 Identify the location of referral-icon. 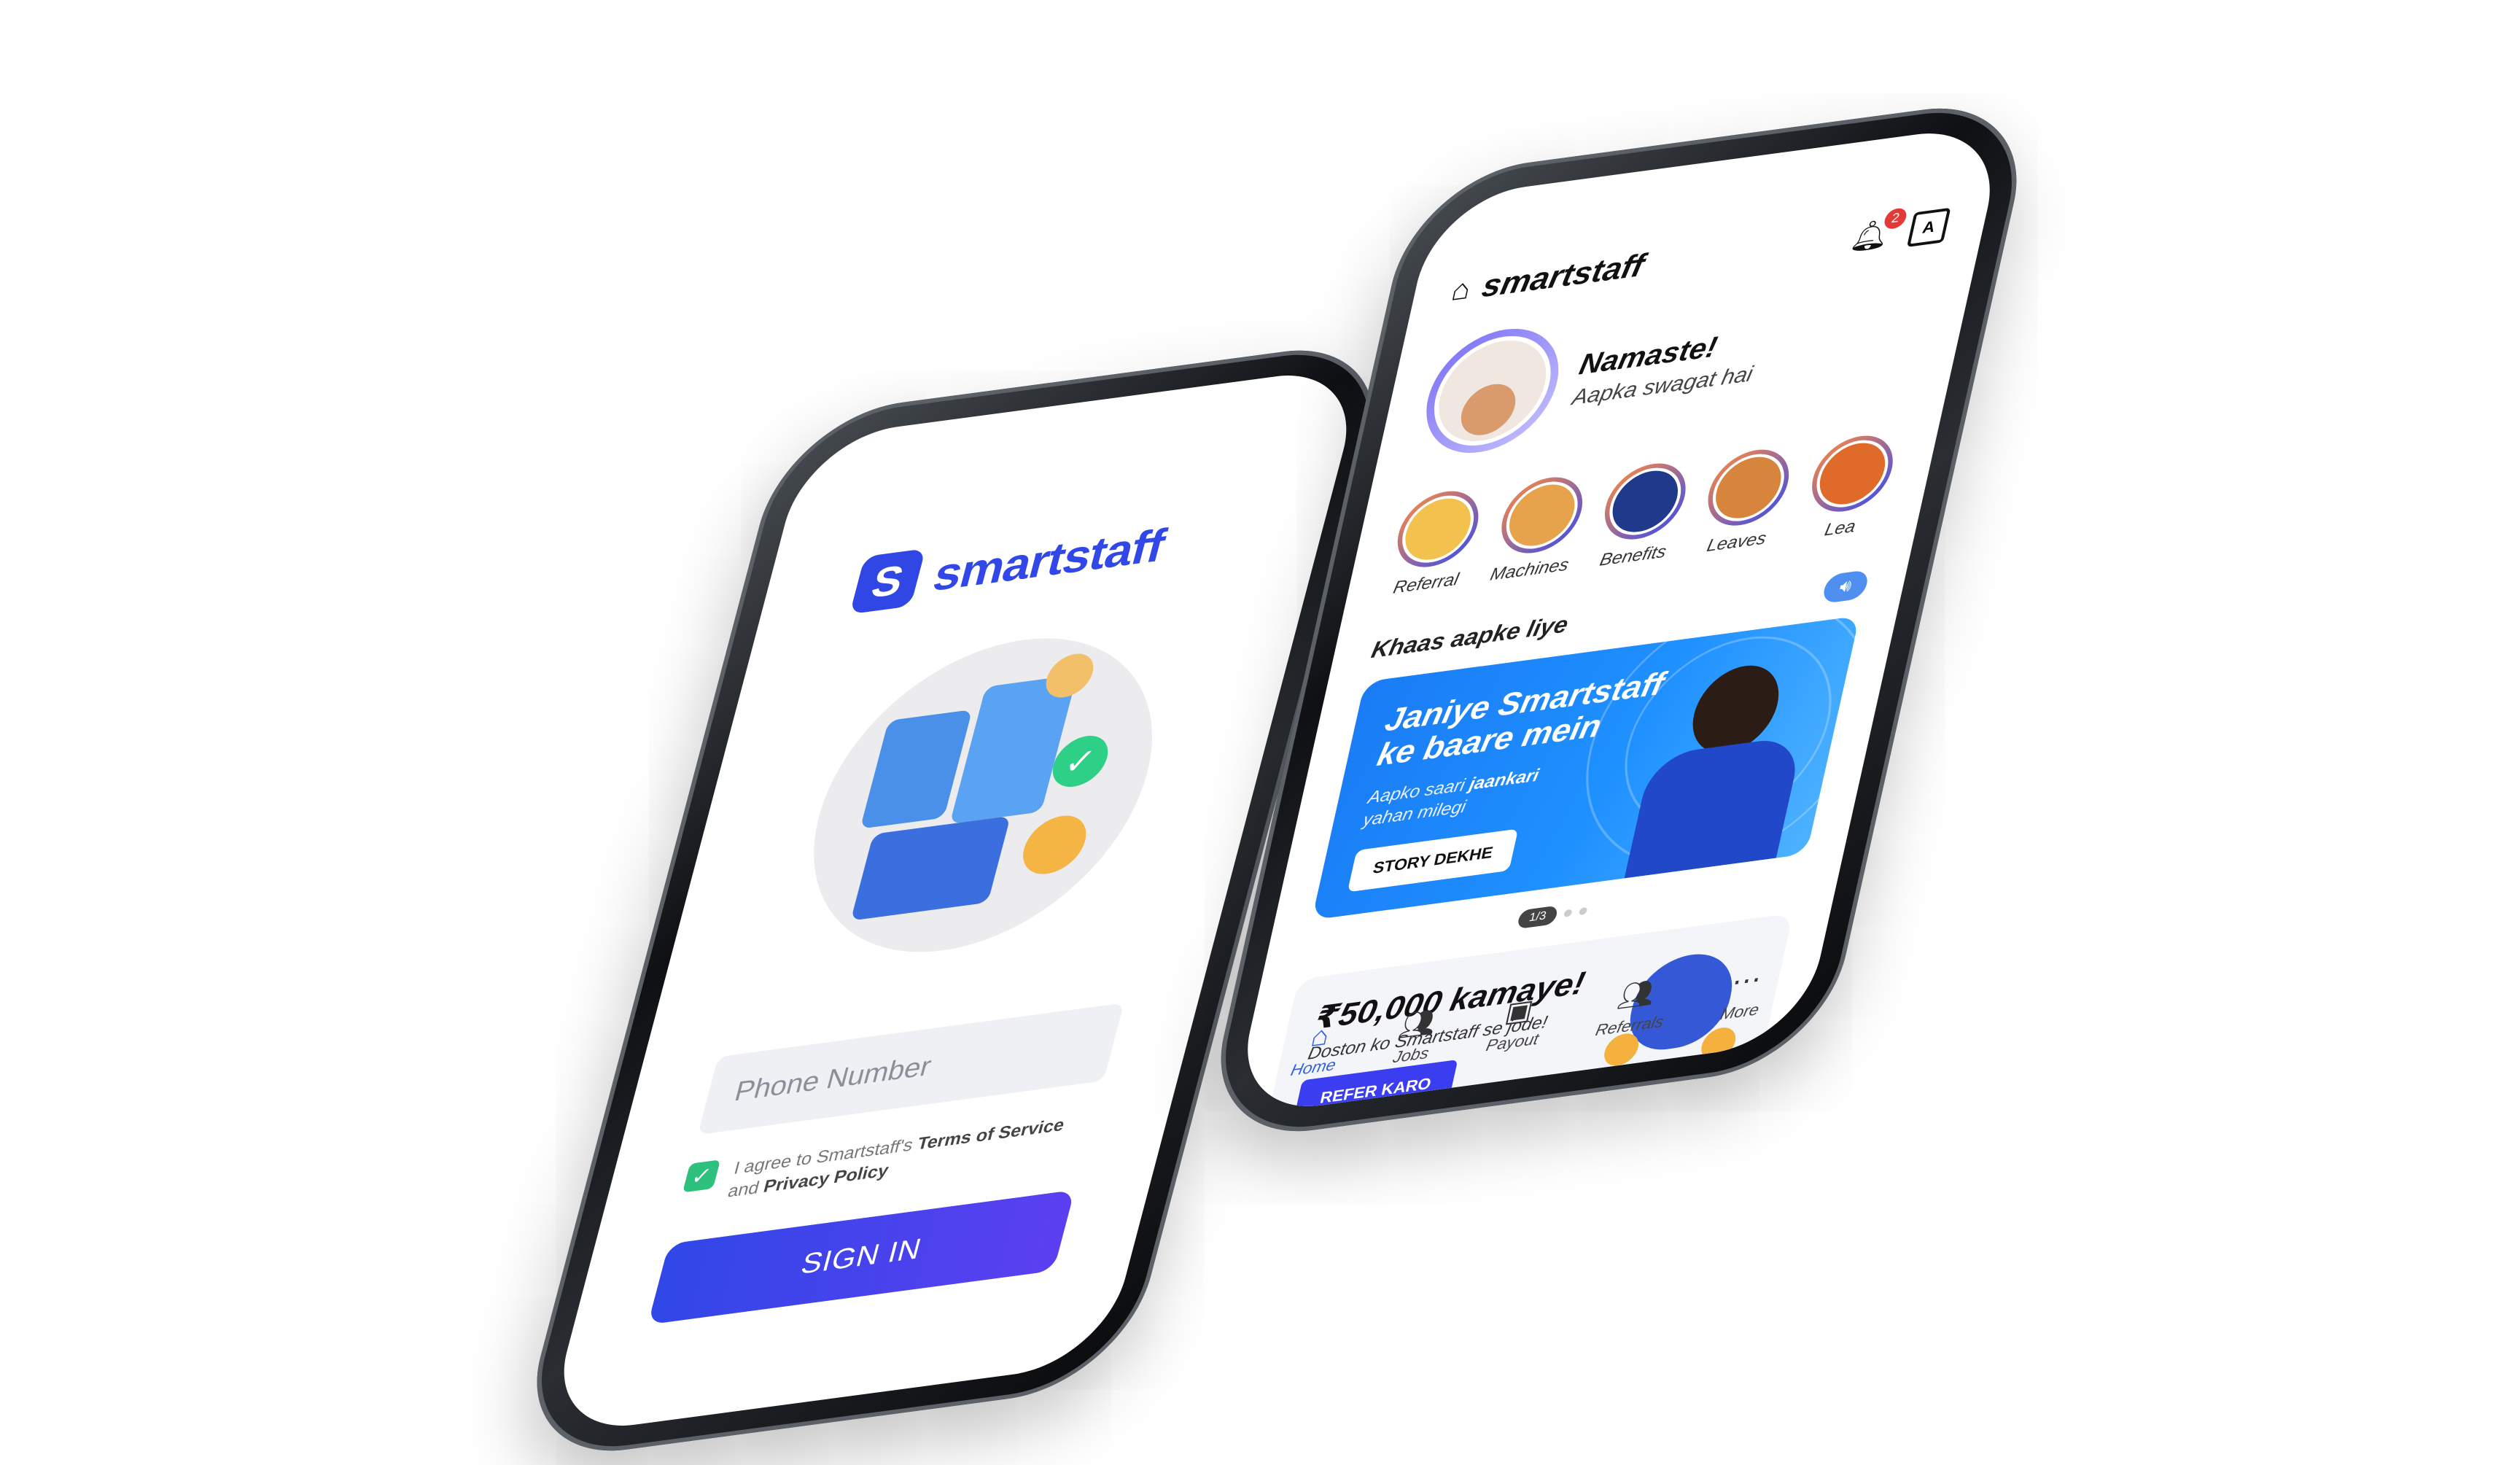
(1438, 529).